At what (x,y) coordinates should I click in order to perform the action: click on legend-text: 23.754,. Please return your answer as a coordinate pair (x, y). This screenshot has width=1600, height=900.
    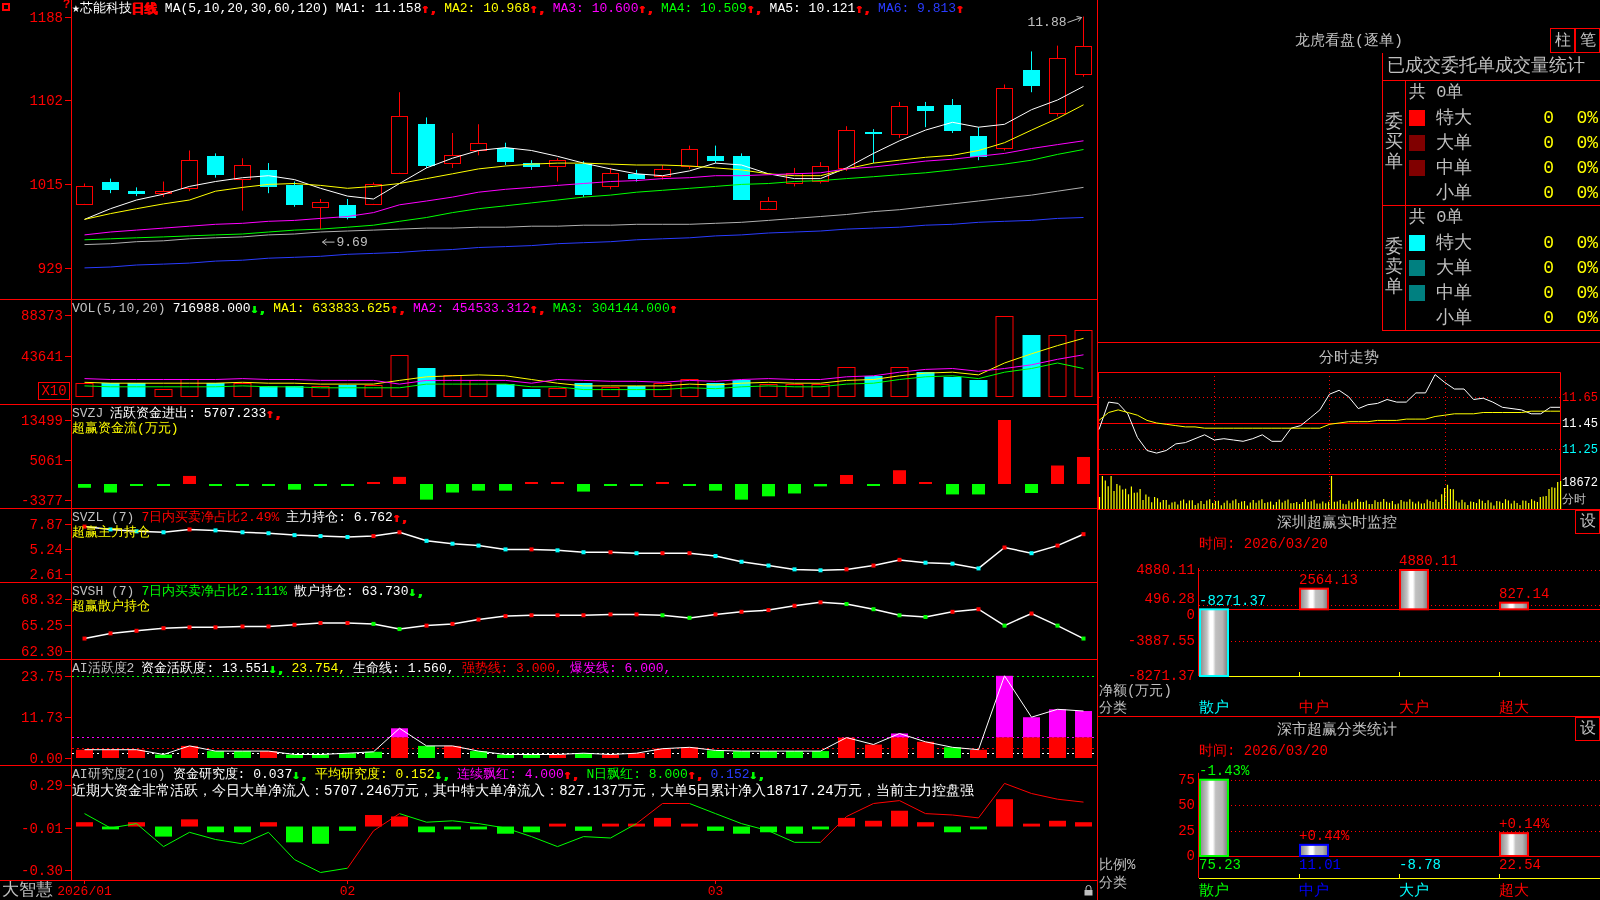
    Looking at the image, I should click on (319, 668).